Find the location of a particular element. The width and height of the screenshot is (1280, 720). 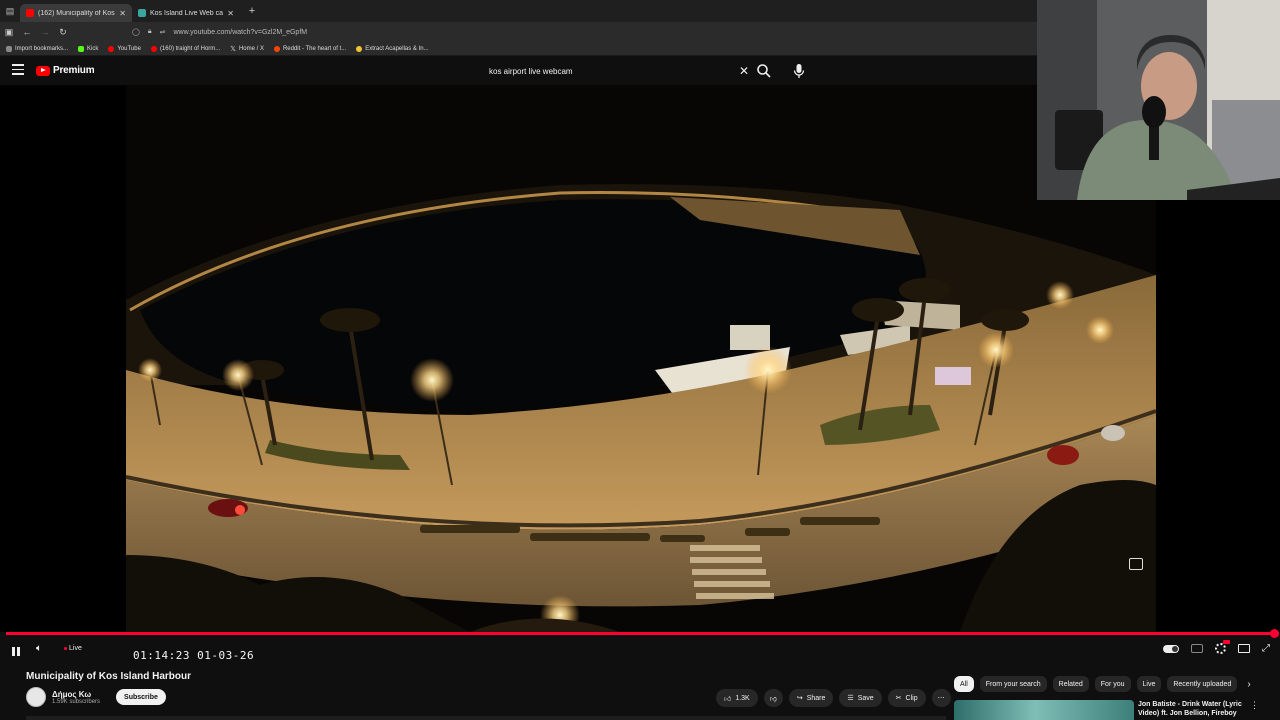

live-indicator: Live is located at coordinates (73, 648).